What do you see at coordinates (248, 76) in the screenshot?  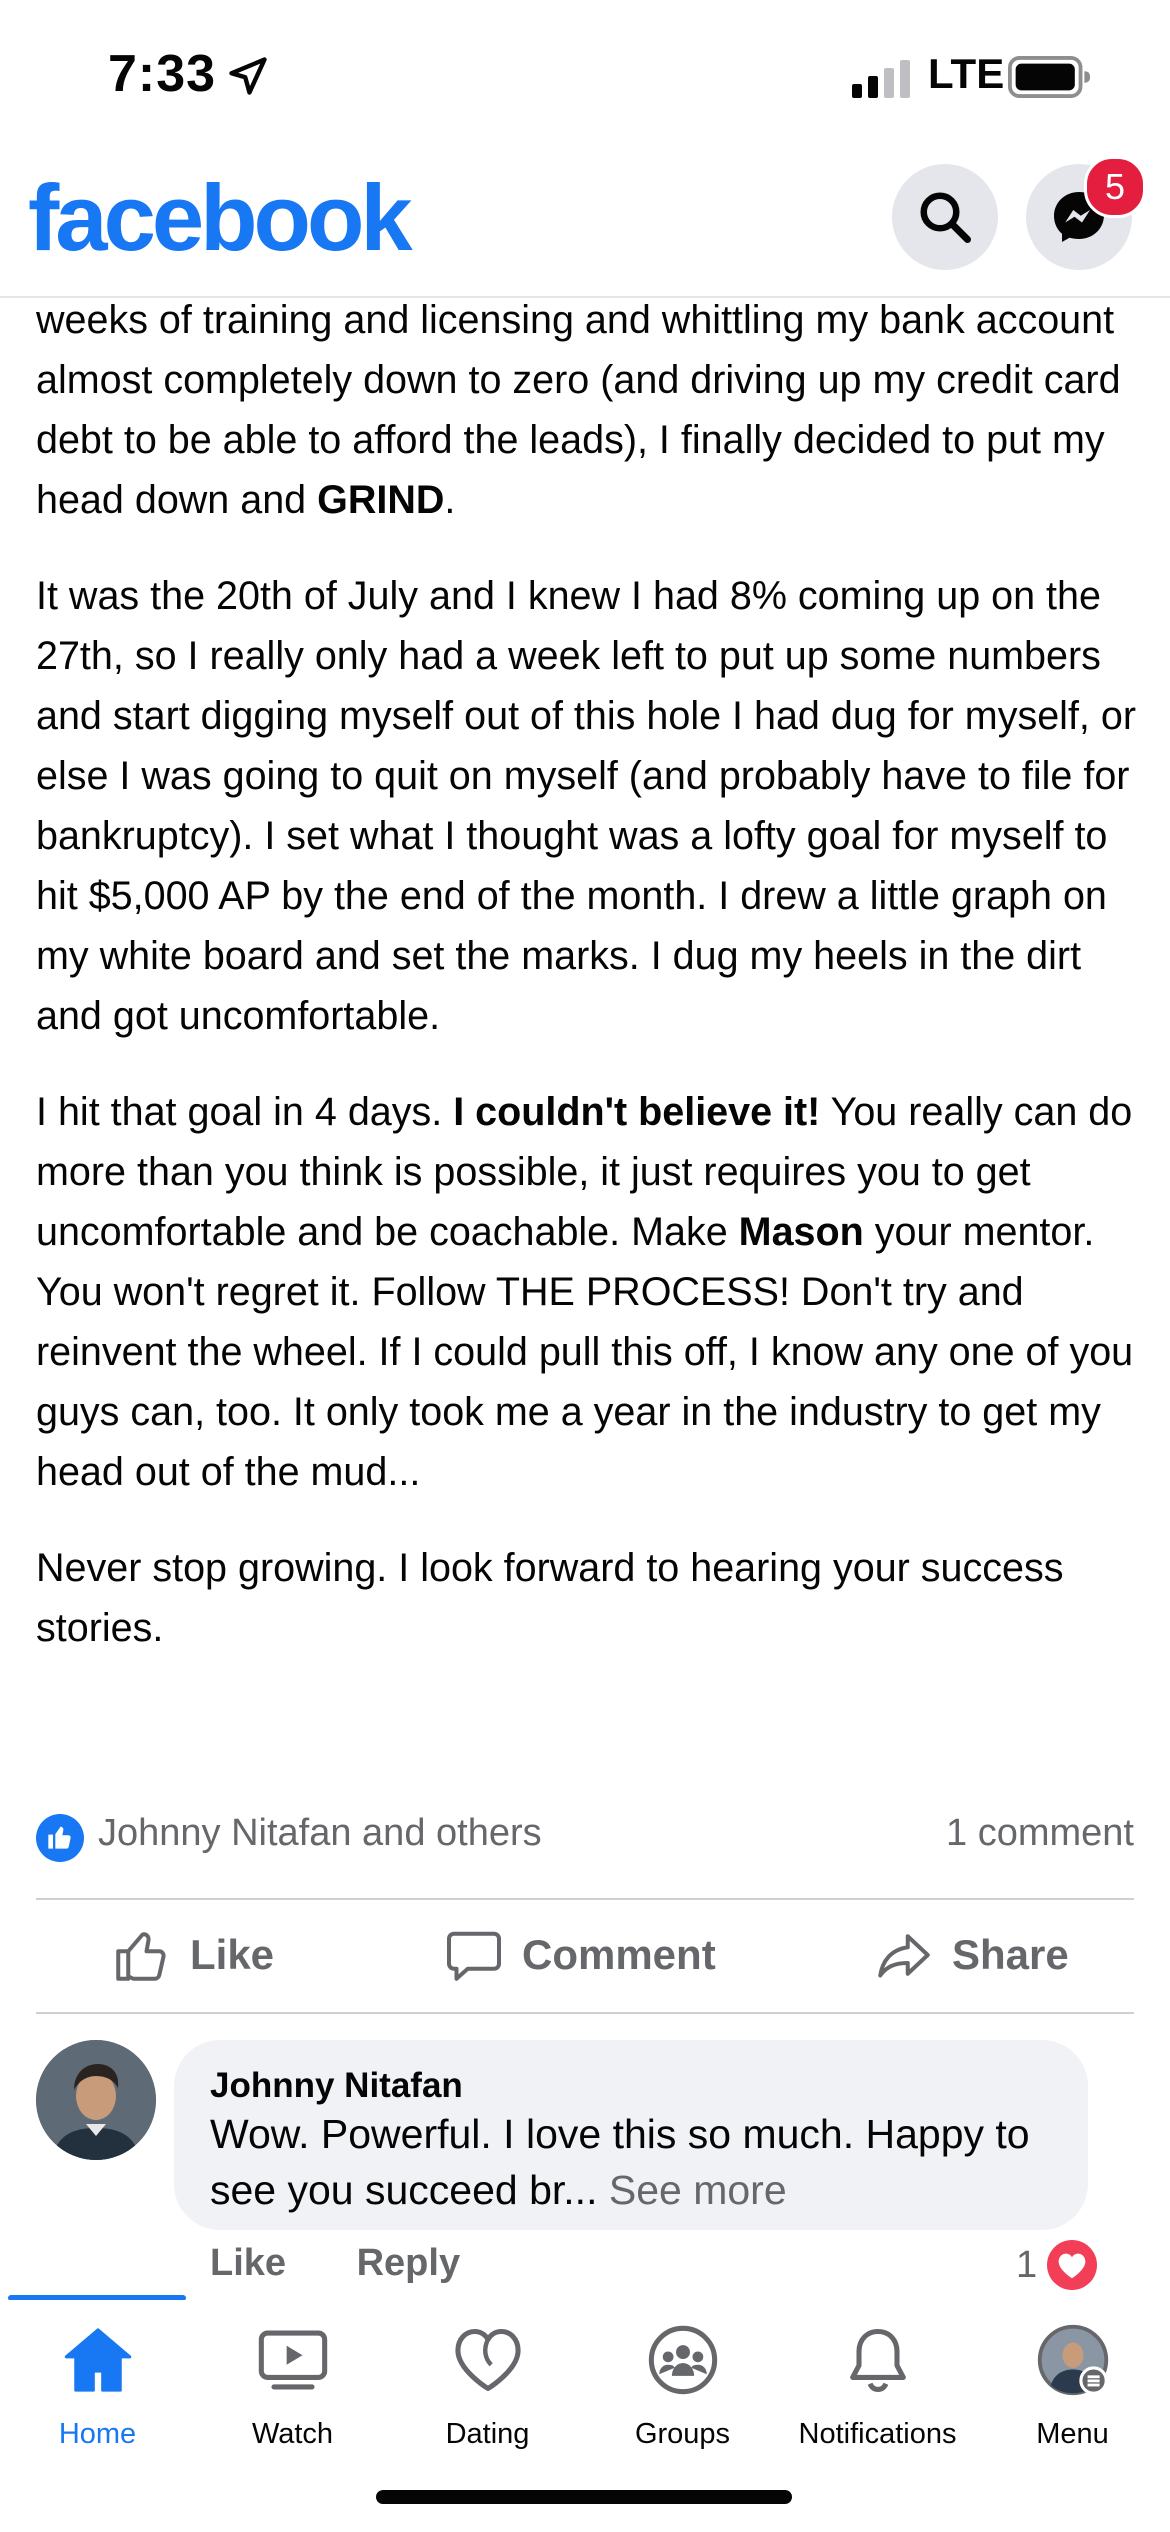 I see `location-arrow-icon` at bounding box center [248, 76].